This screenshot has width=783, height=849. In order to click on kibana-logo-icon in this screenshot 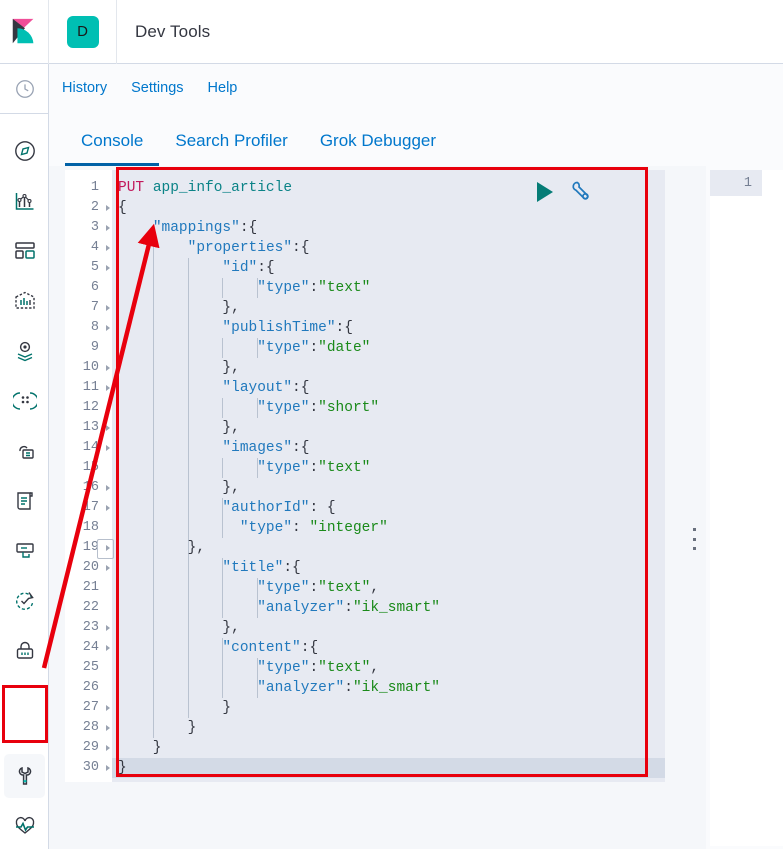, I will do `click(23, 30)`.